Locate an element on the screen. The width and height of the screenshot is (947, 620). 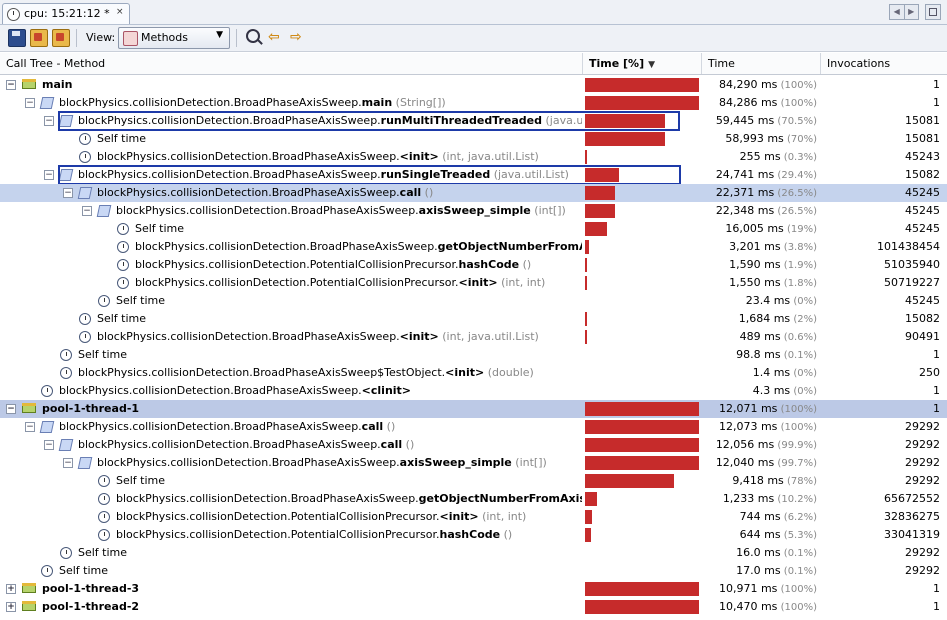
time-cell: 1,684 ms (2%) is located at coordinates (761, 319).